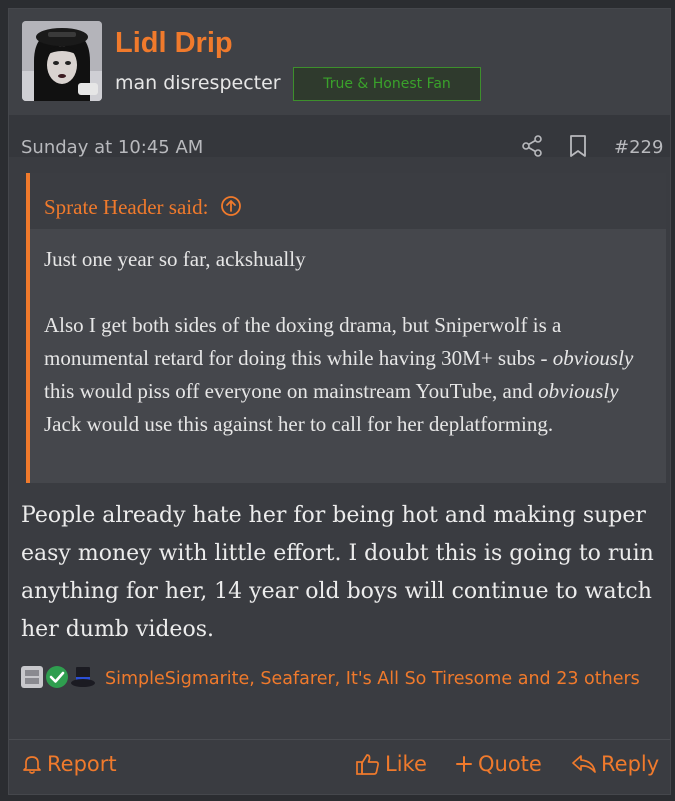 This screenshot has height=801, width=675. Describe the element at coordinates (593, 358) in the screenshot. I see `quote-emphasis-1: obviously` at that location.